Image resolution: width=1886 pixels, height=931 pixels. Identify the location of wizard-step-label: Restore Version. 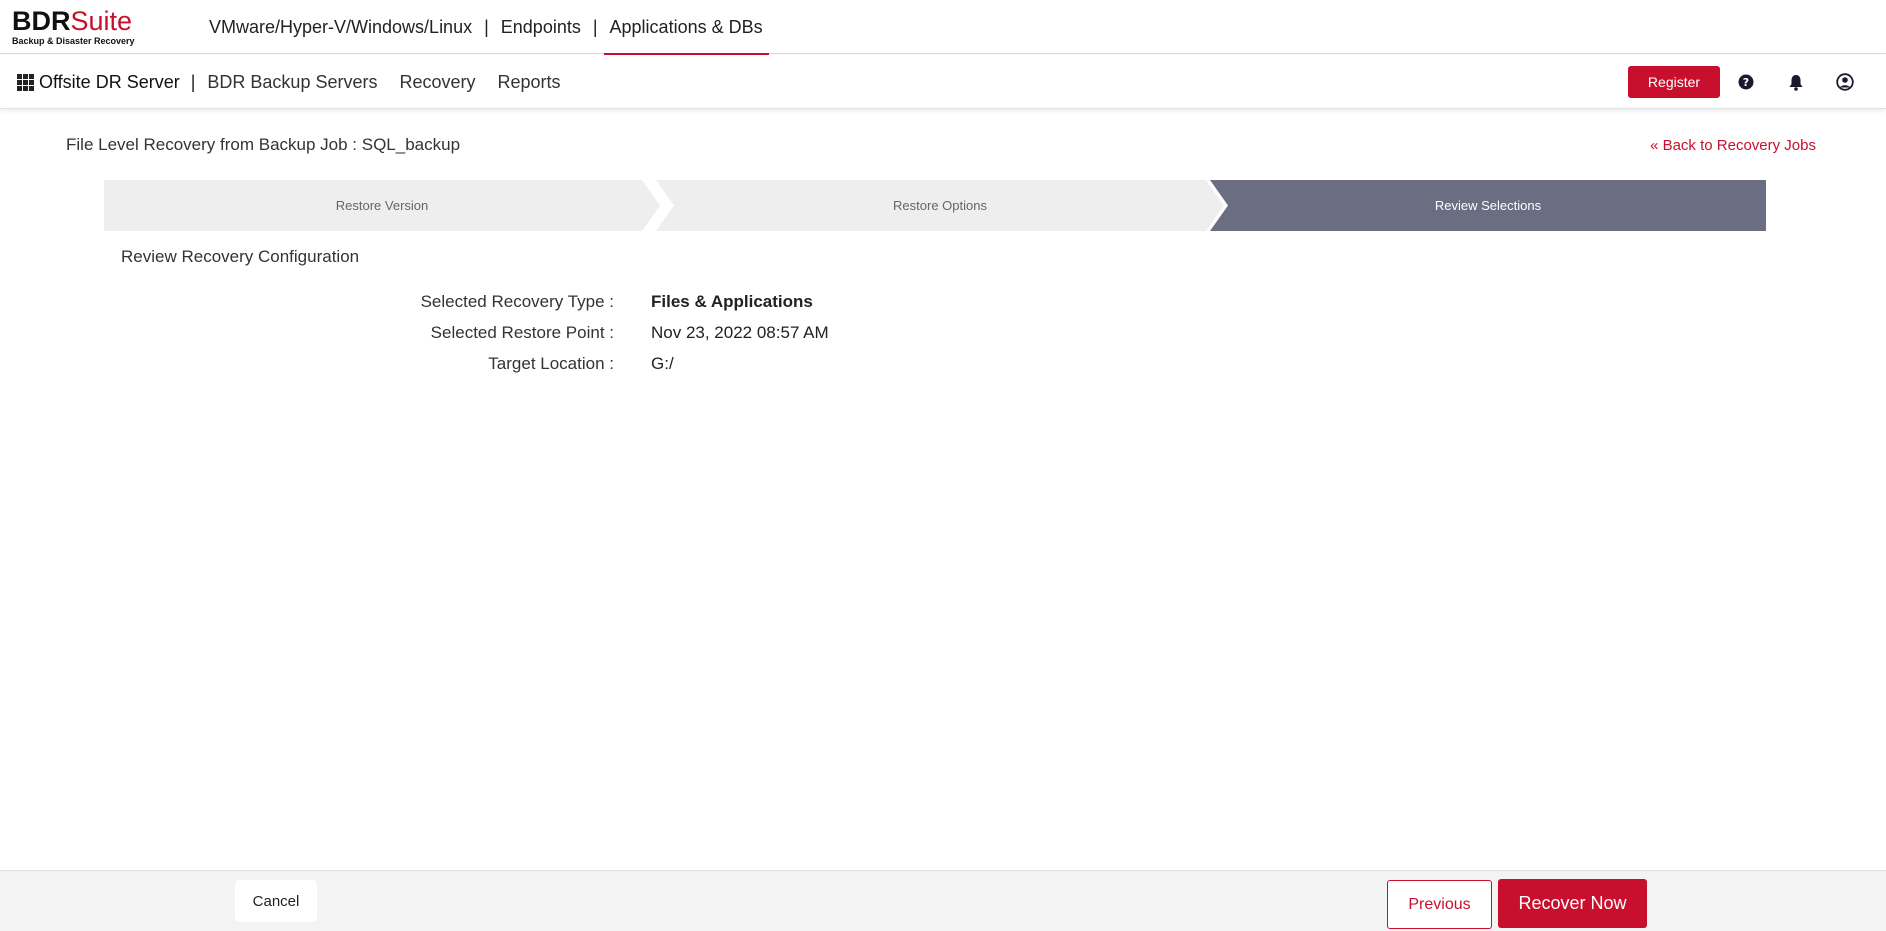
(382, 205).